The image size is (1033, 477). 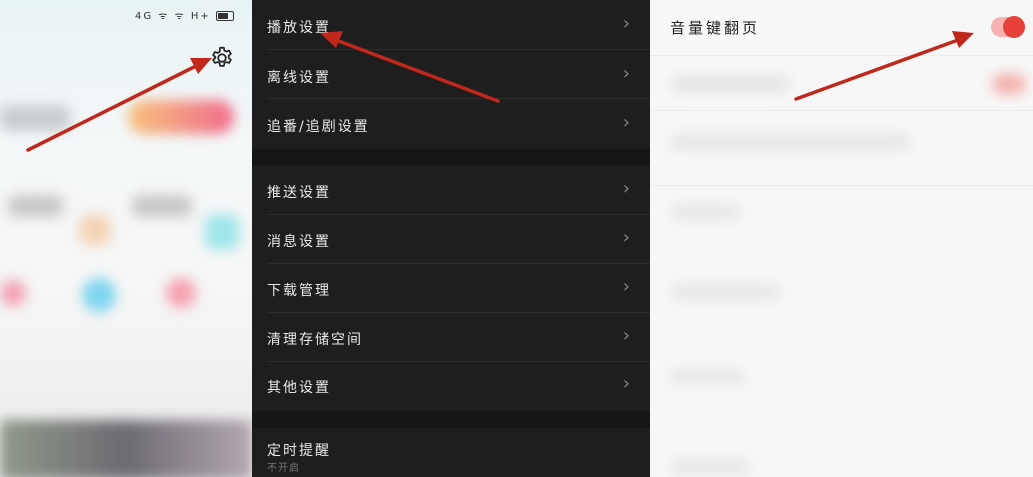 I want to click on network-extra: H+, so click(x=200, y=16).